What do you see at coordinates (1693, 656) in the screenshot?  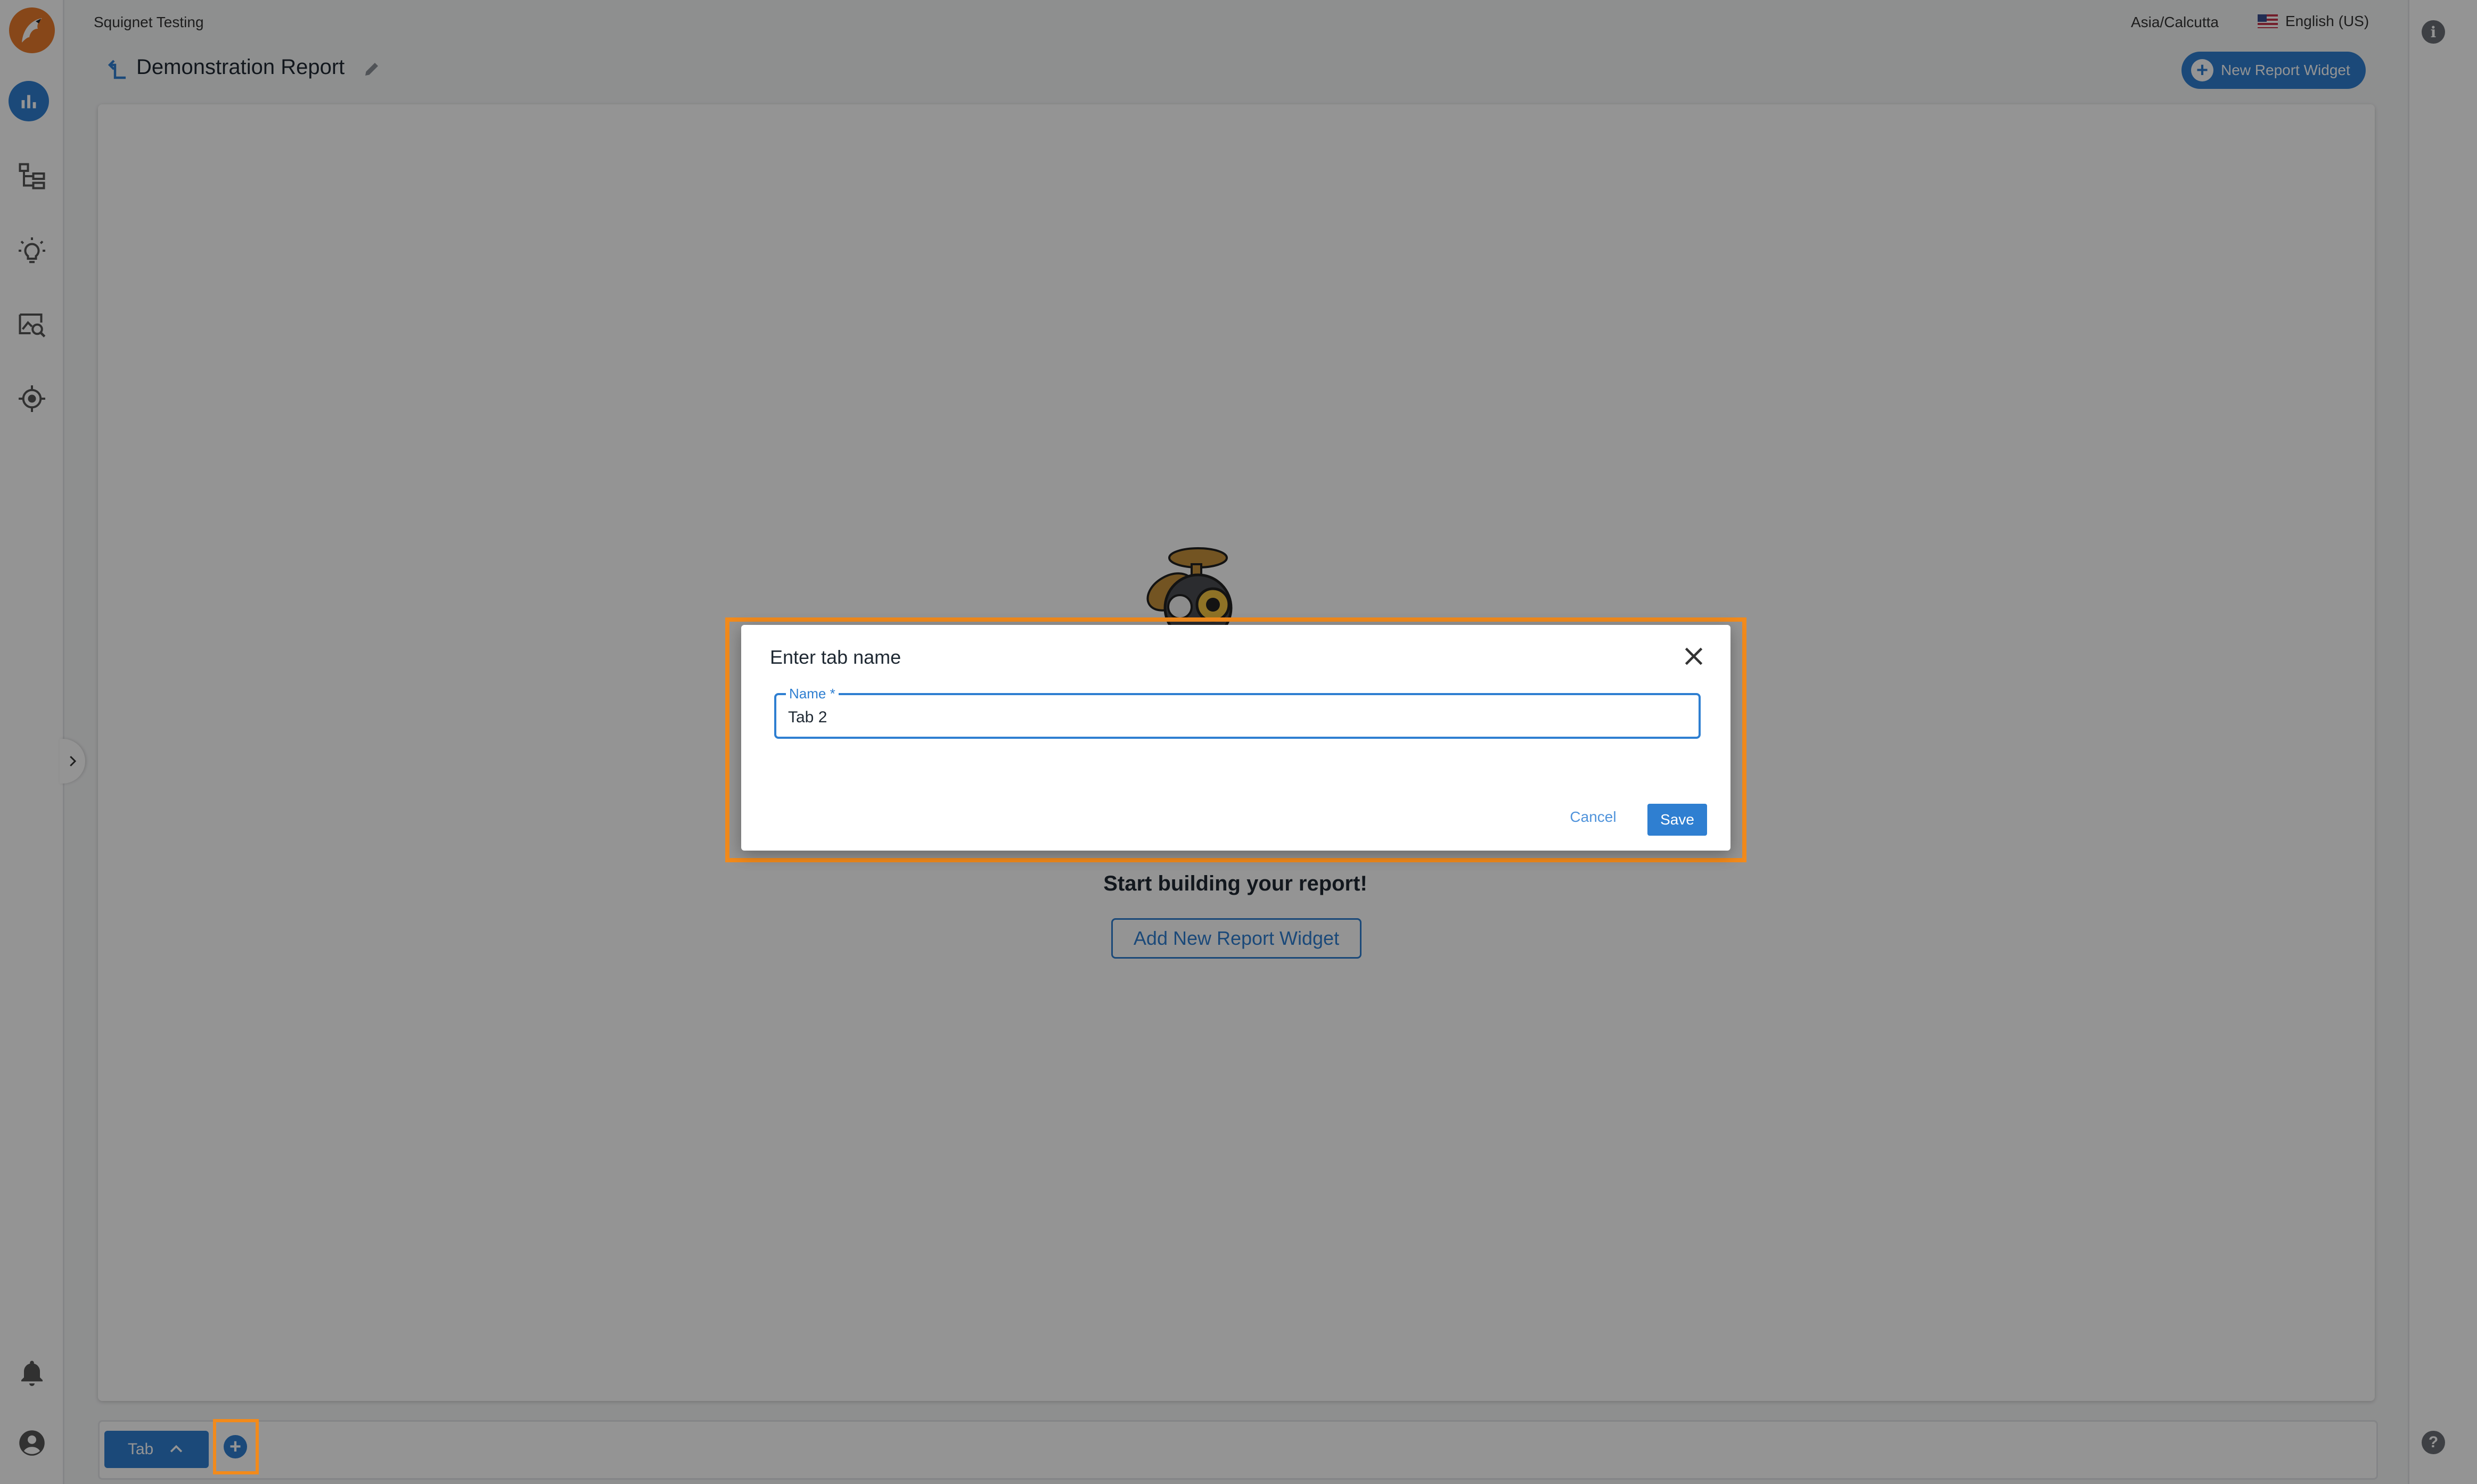 I see `close-icon` at bounding box center [1693, 656].